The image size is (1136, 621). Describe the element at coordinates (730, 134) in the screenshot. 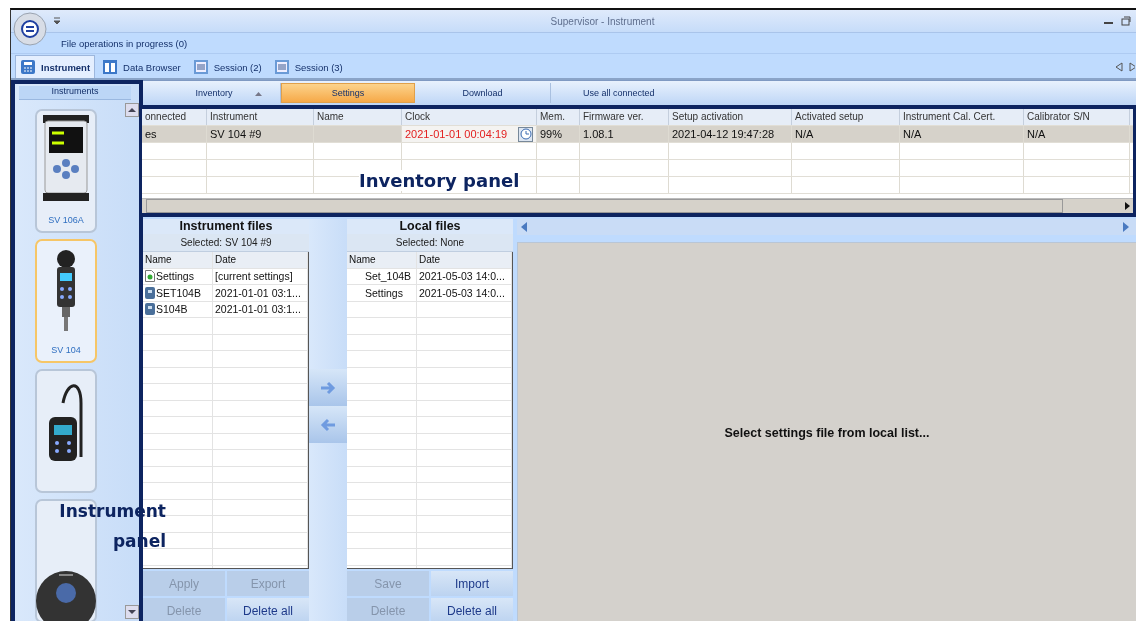

I see `table-cell: 2021-04-12 19:47:28` at that location.